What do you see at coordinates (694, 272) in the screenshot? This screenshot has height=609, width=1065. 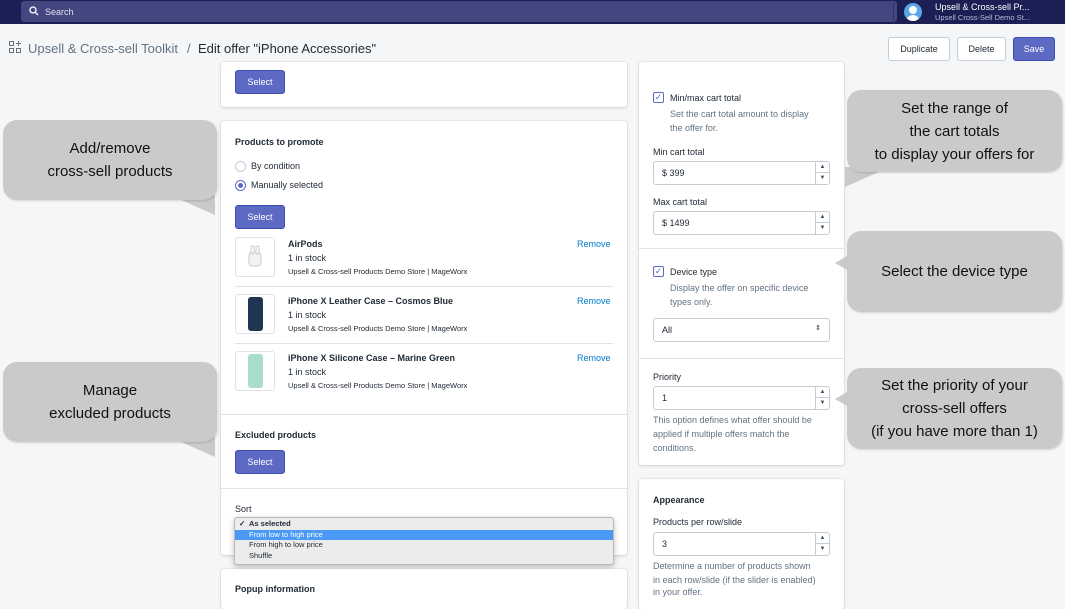 I see `checkbox-label: Device type` at bounding box center [694, 272].